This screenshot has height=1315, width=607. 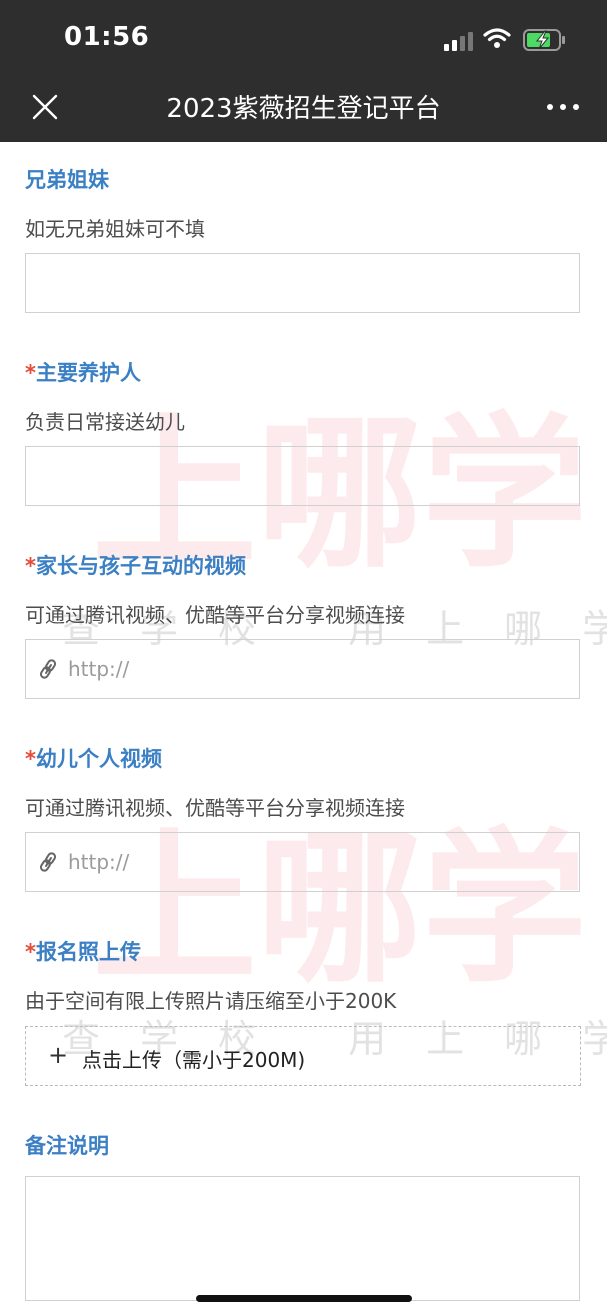 I want to click on siblings-hint: 如无兄弟姐妹可不填, so click(x=115, y=229).